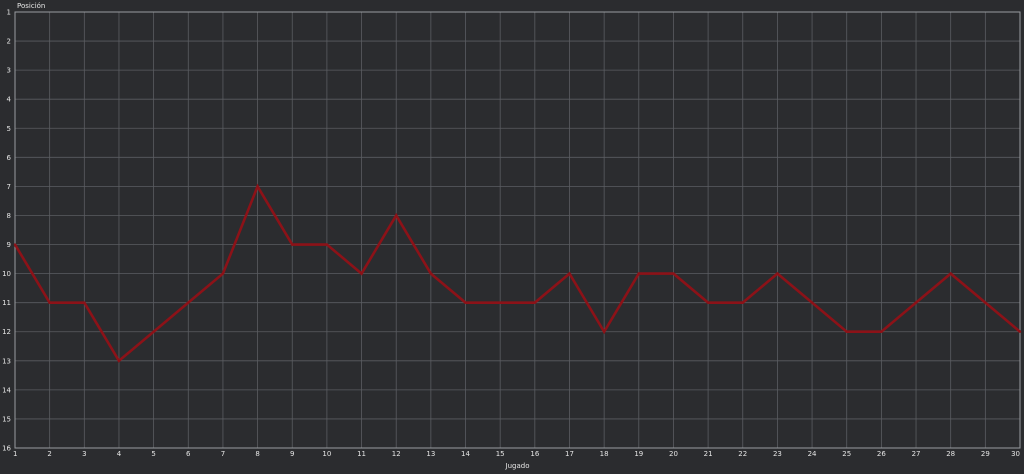 Image resolution: width=1024 pixels, height=474 pixels. I want to click on x-tick-label-17: 17, so click(569, 454).